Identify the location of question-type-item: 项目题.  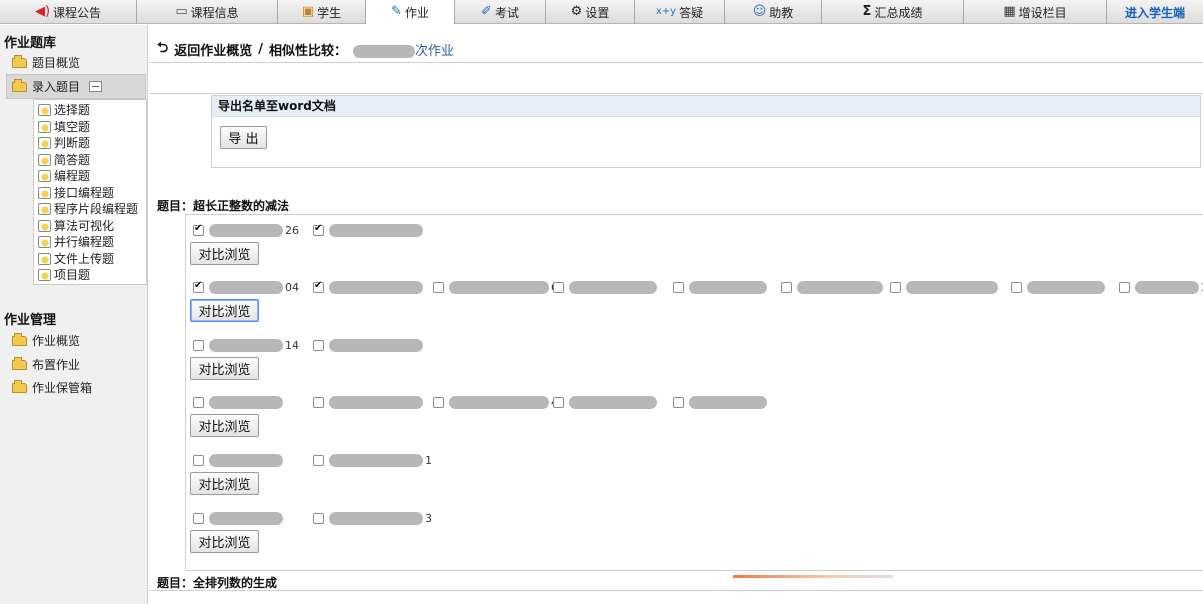
(64, 274).